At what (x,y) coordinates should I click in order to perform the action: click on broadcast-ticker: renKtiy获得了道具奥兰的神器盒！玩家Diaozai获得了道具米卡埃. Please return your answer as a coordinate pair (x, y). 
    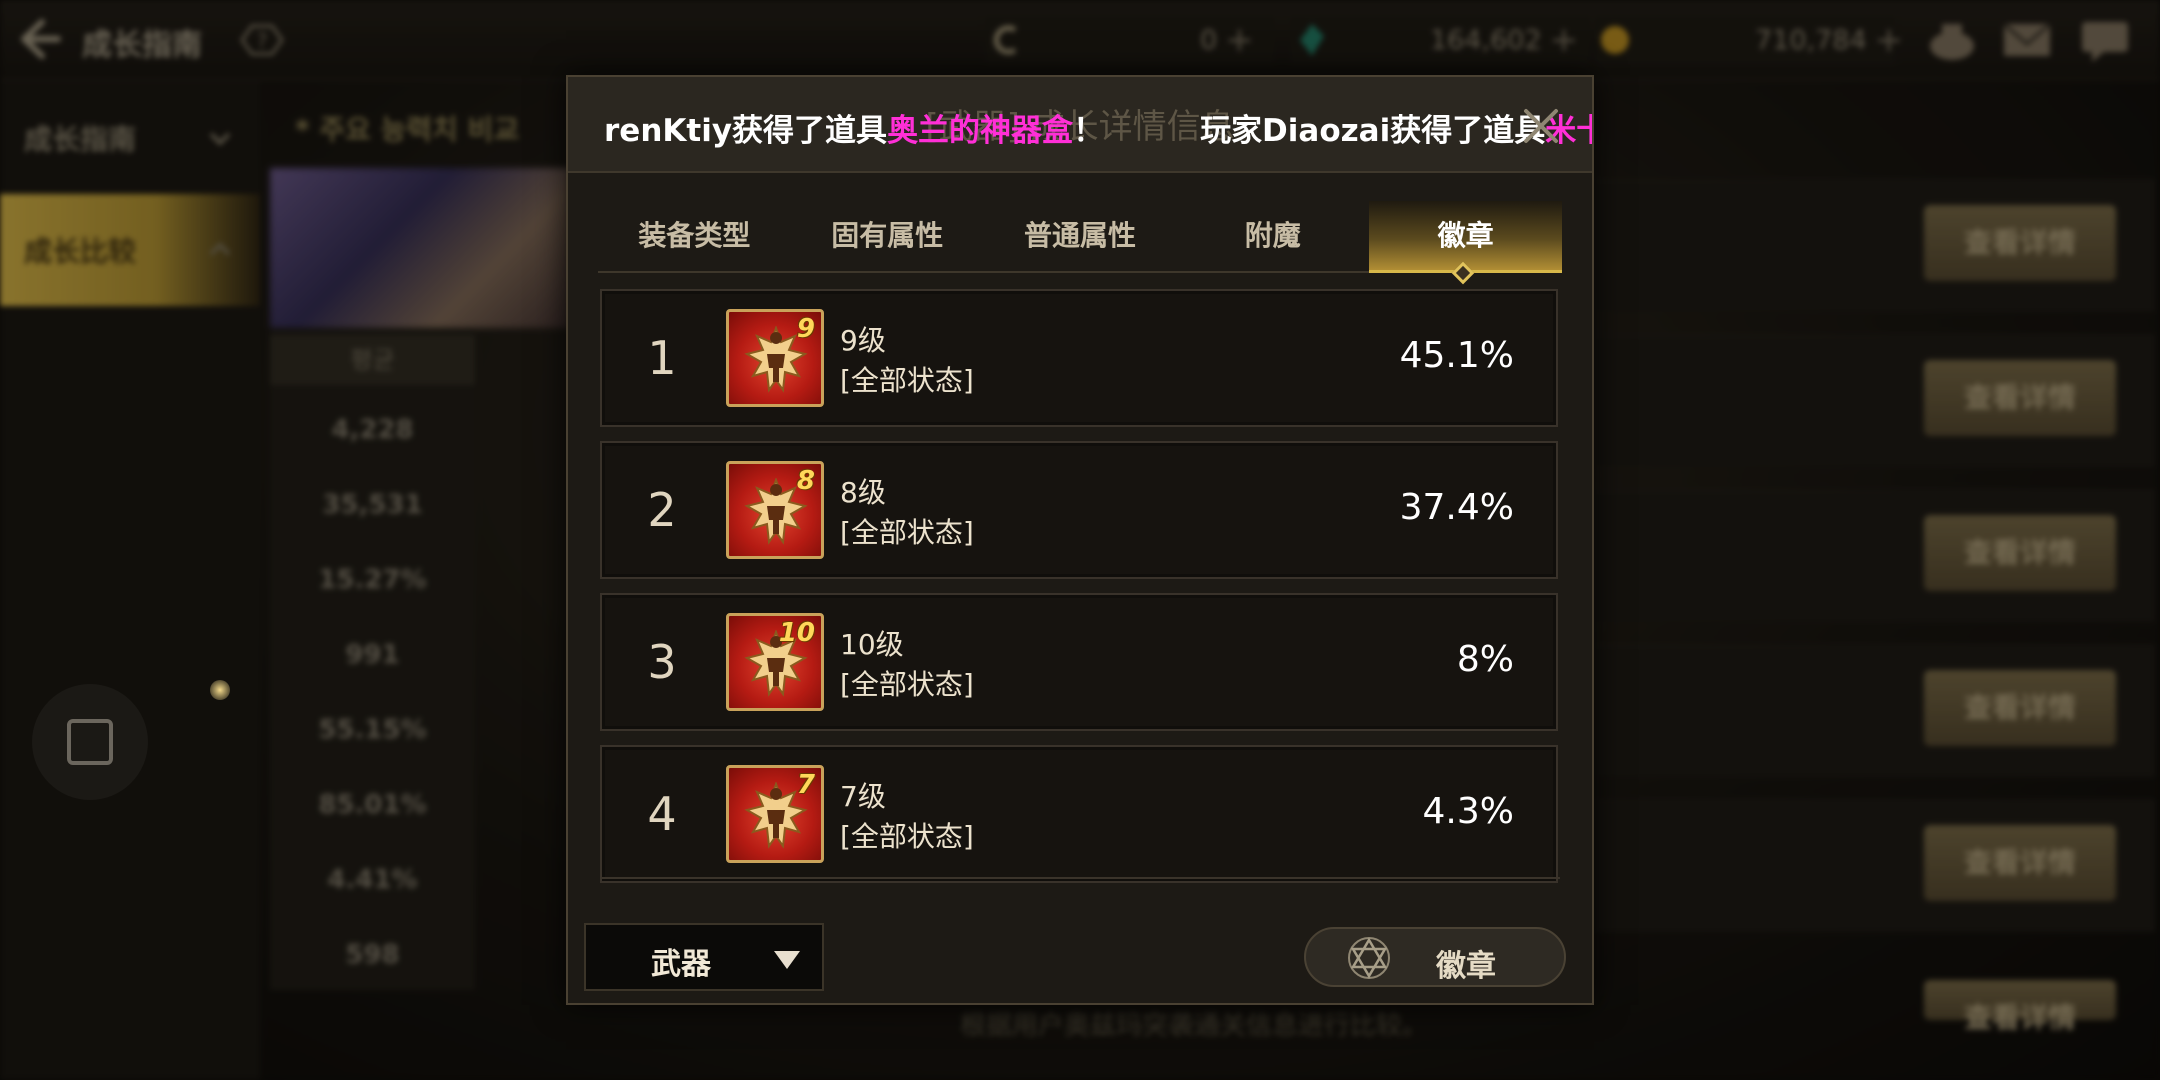
    Looking at the image, I should click on (1098, 127).